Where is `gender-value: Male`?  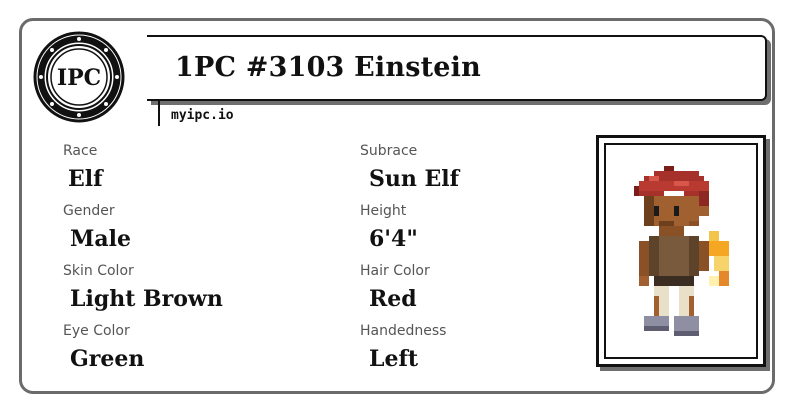
gender-value: Male is located at coordinates (100, 239).